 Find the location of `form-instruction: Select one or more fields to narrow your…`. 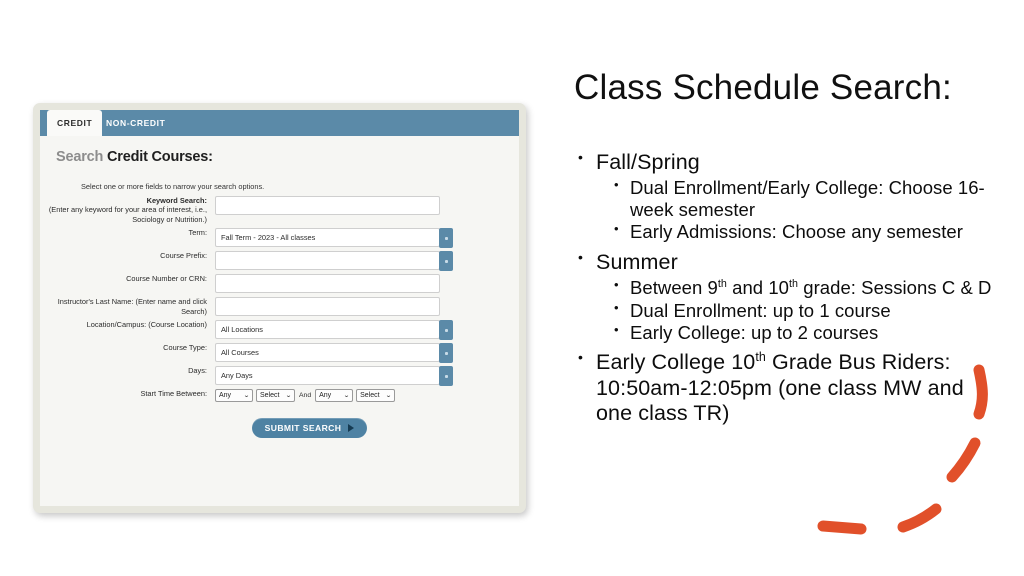

form-instruction: Select one or more fields to narrow your… is located at coordinates (173, 186).